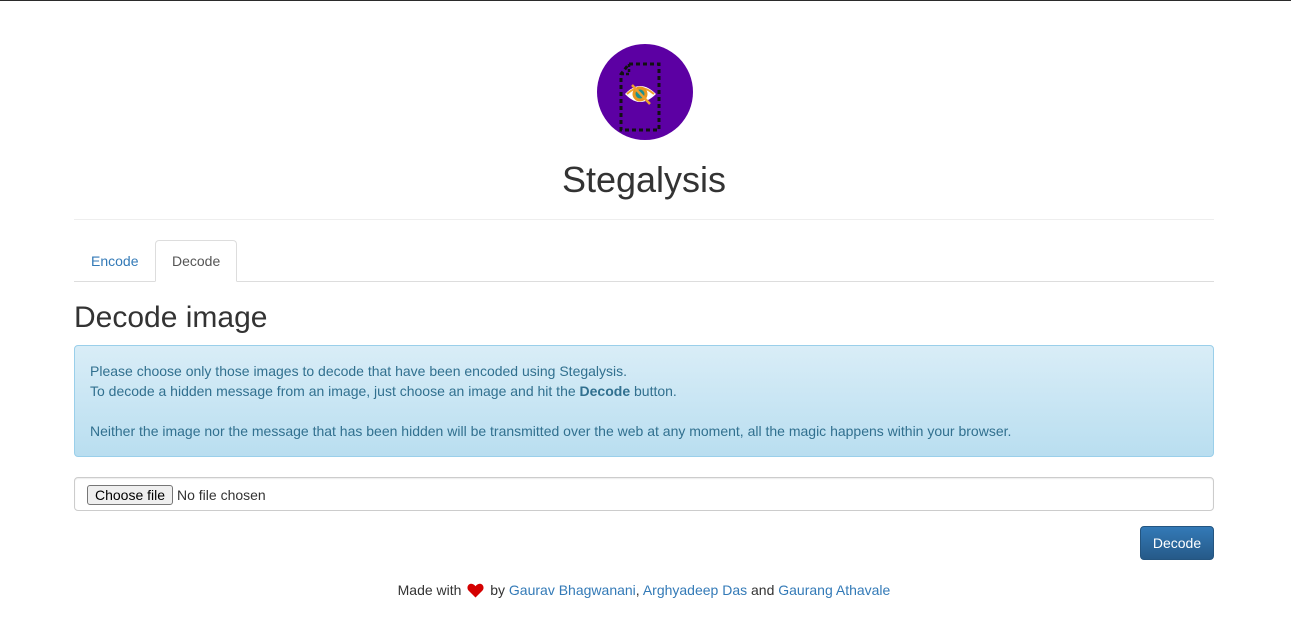 The height and width of the screenshot is (636, 1291). Describe the element at coordinates (171, 317) in the screenshot. I see `section-heading: Decode image` at that location.